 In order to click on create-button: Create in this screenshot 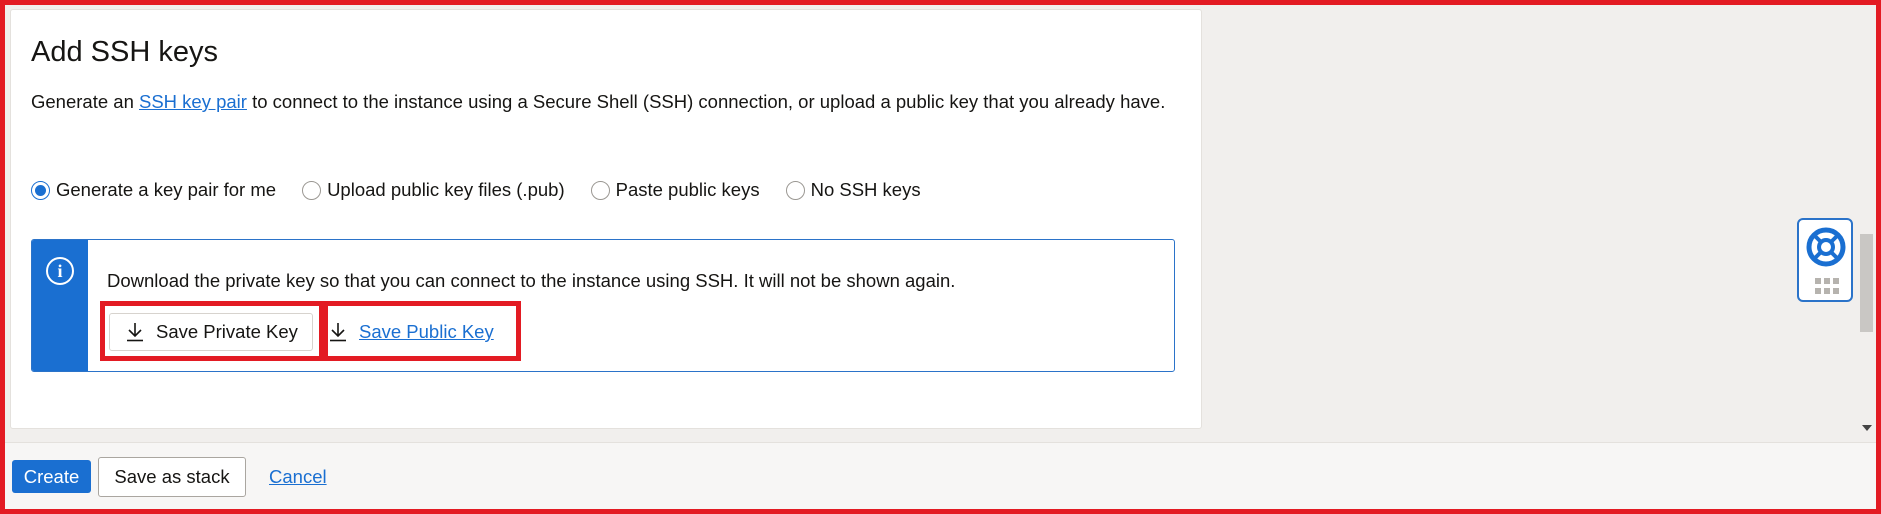, I will do `click(51, 476)`.